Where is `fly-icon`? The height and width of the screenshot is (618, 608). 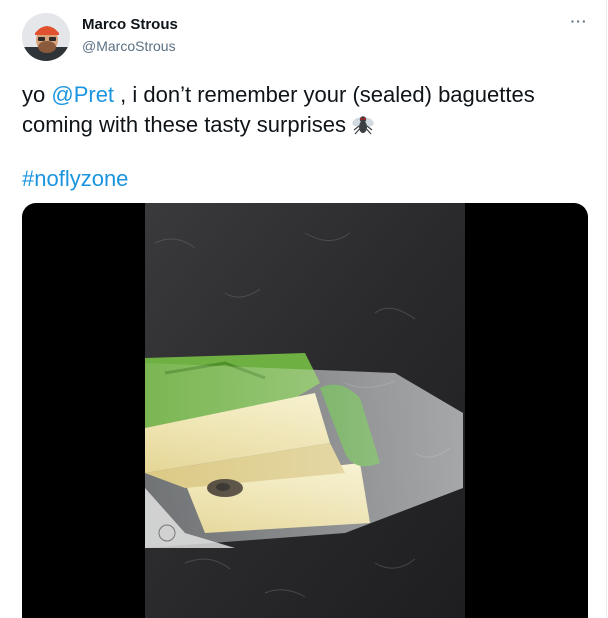 fly-icon is located at coordinates (363, 124).